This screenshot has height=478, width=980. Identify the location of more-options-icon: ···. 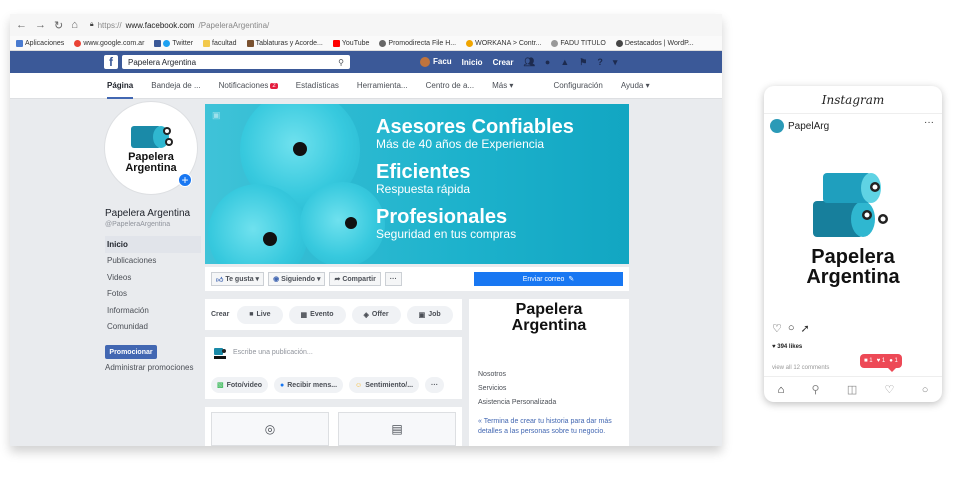
(929, 122).